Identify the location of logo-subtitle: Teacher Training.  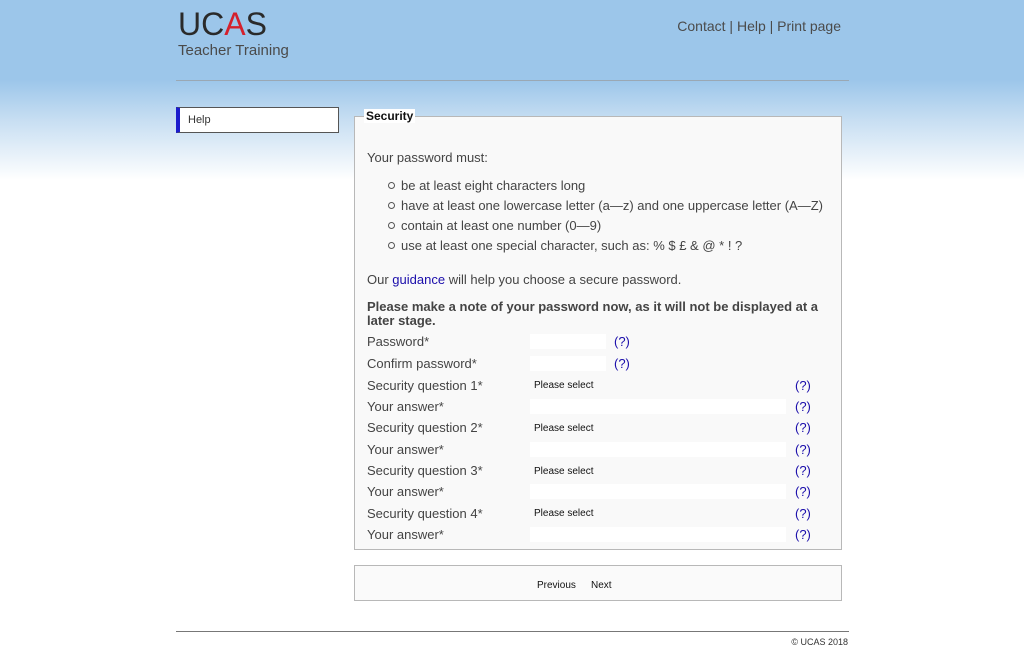
(233, 50).